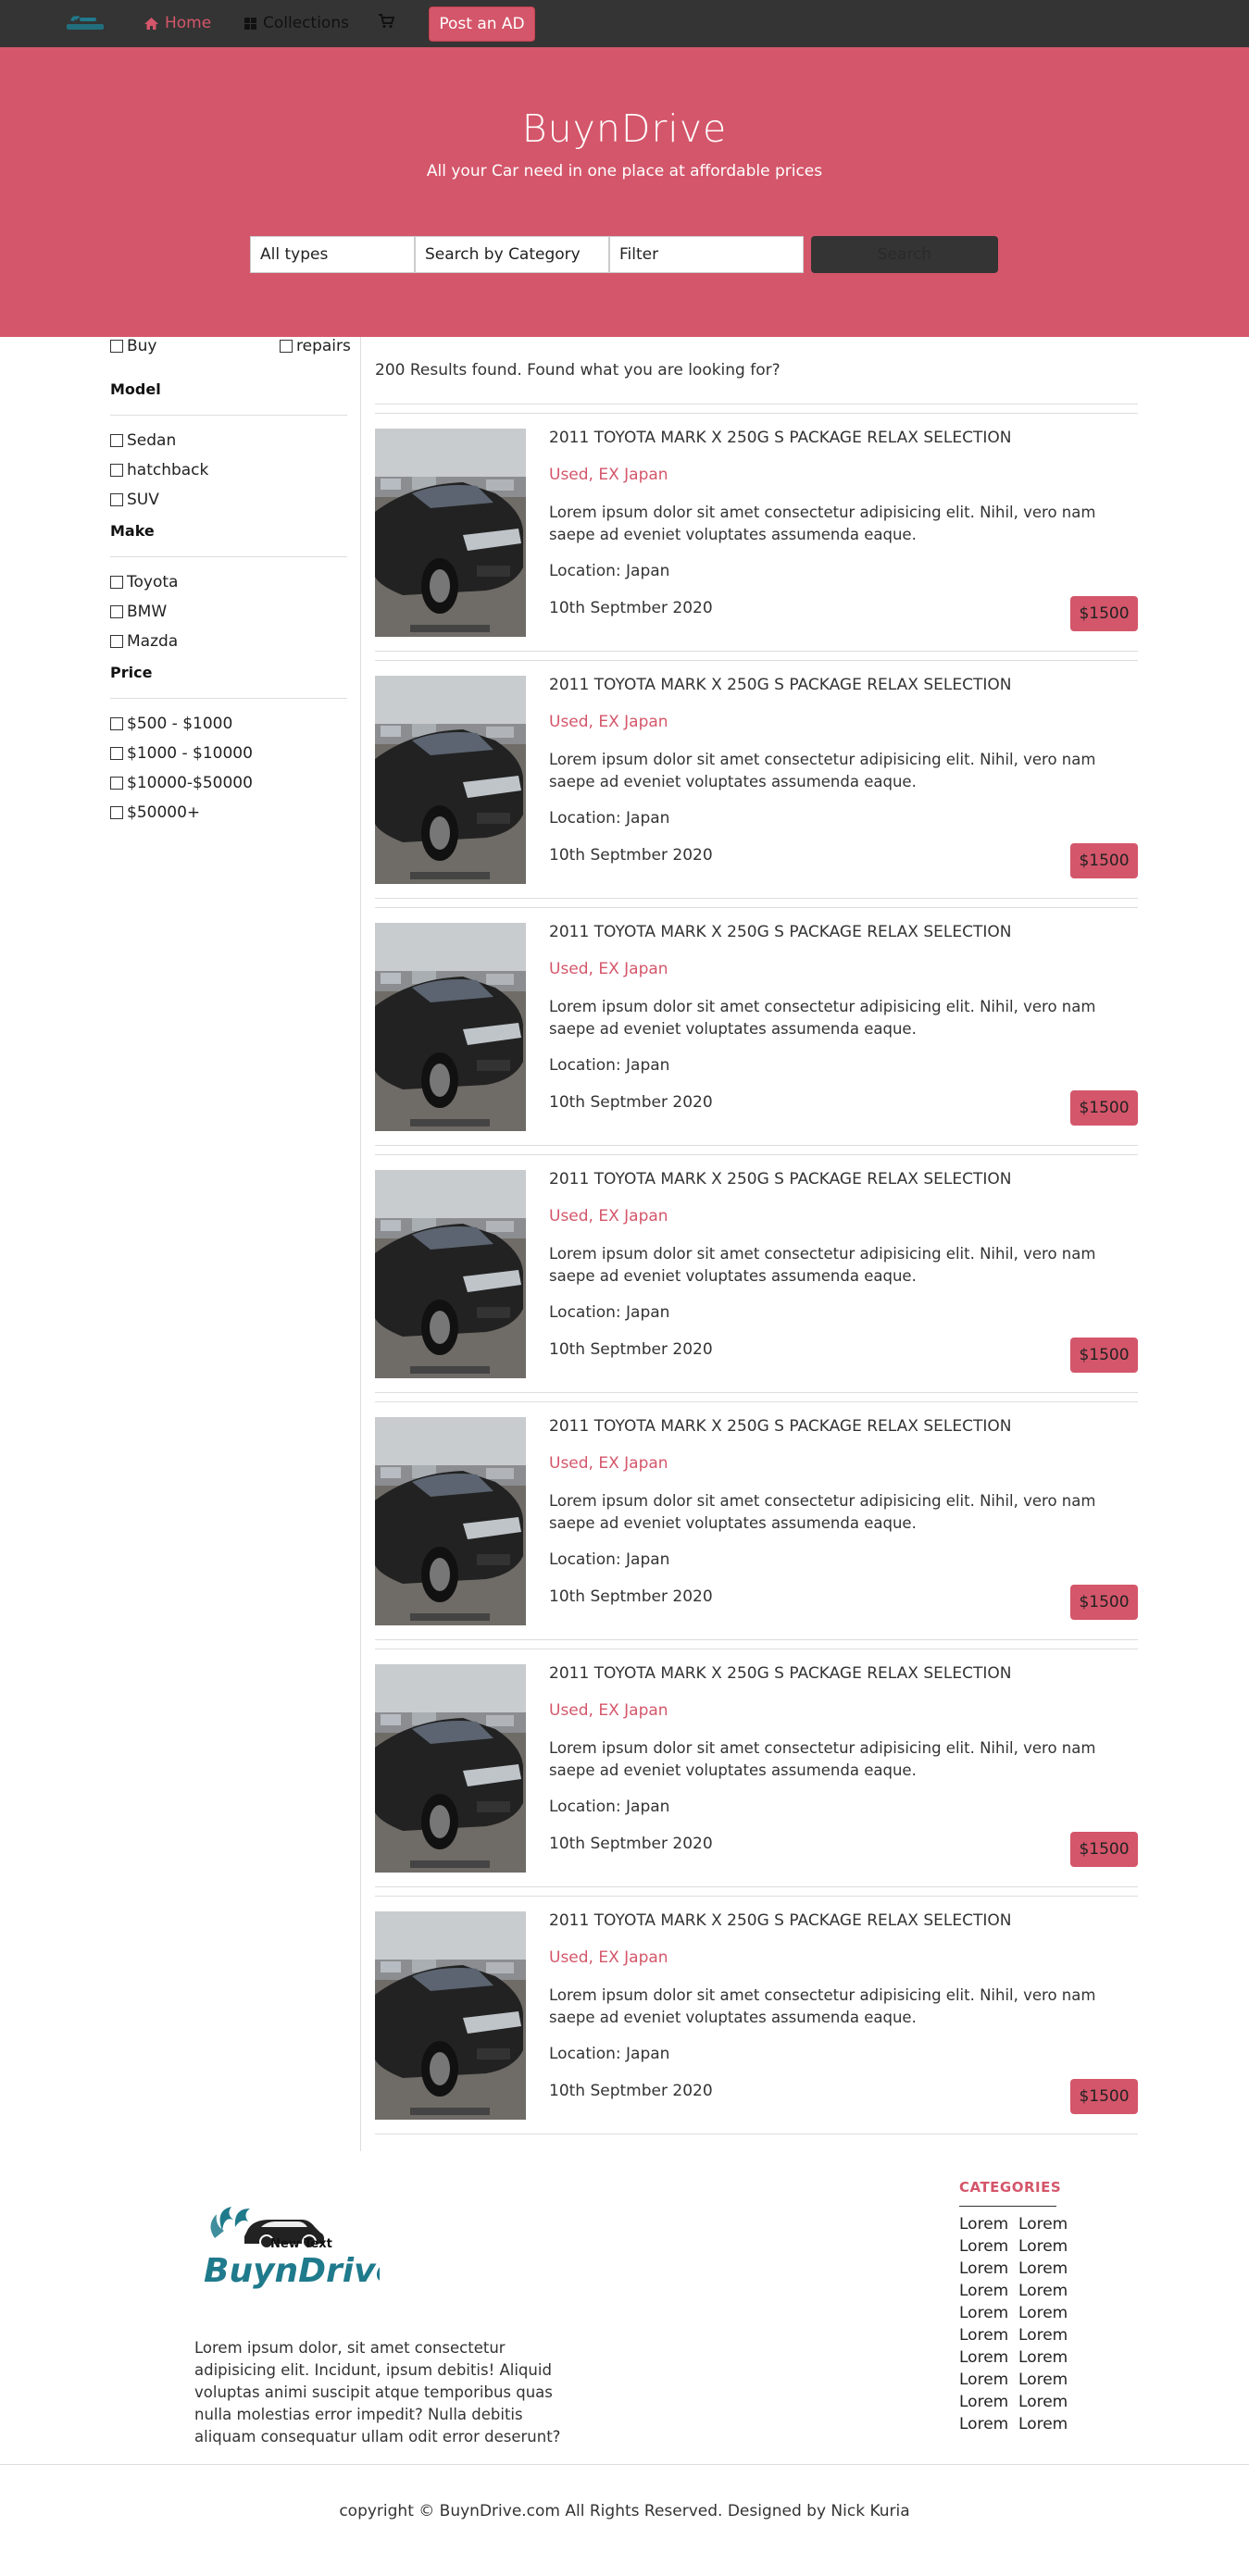 The image size is (1249, 2576). What do you see at coordinates (153, 641) in the screenshot?
I see `checkbox-label: Mazda` at bounding box center [153, 641].